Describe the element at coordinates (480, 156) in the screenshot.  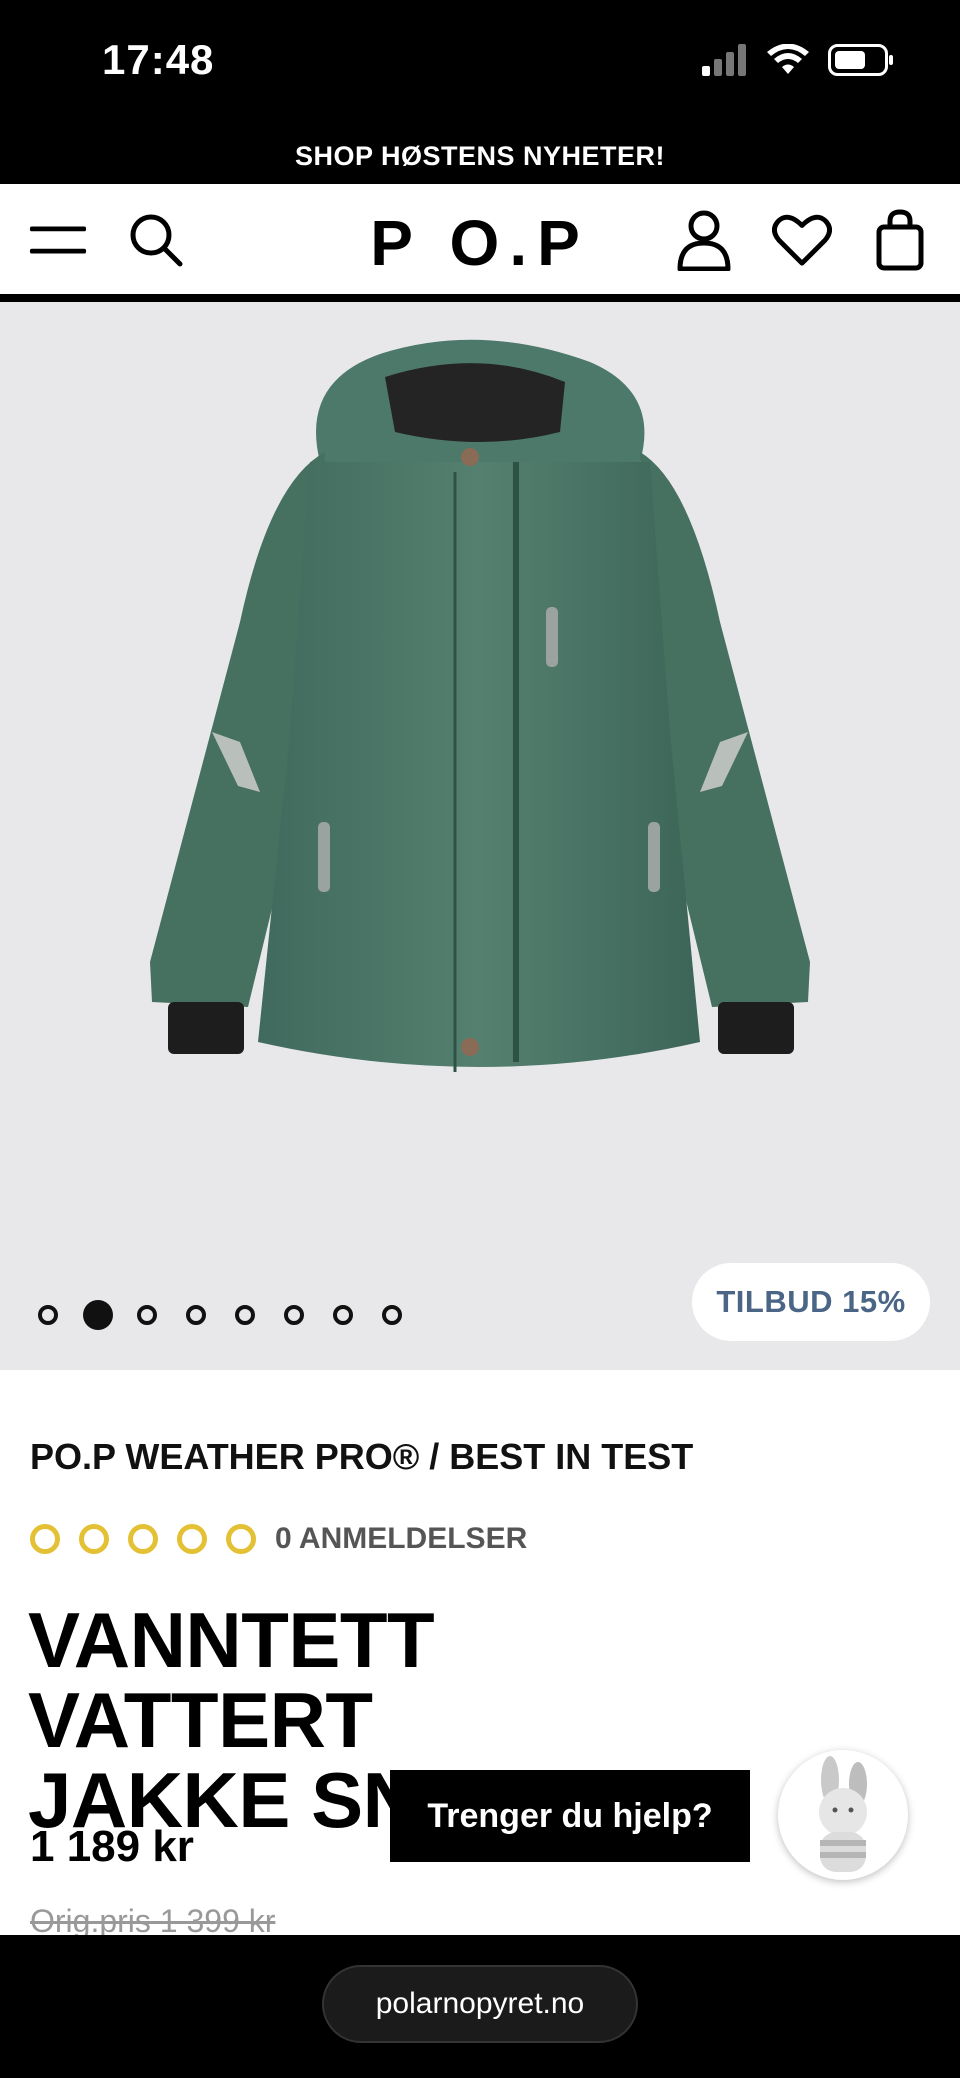
I see `promo-banner: SHOP HØSTENS NYHETER!` at that location.